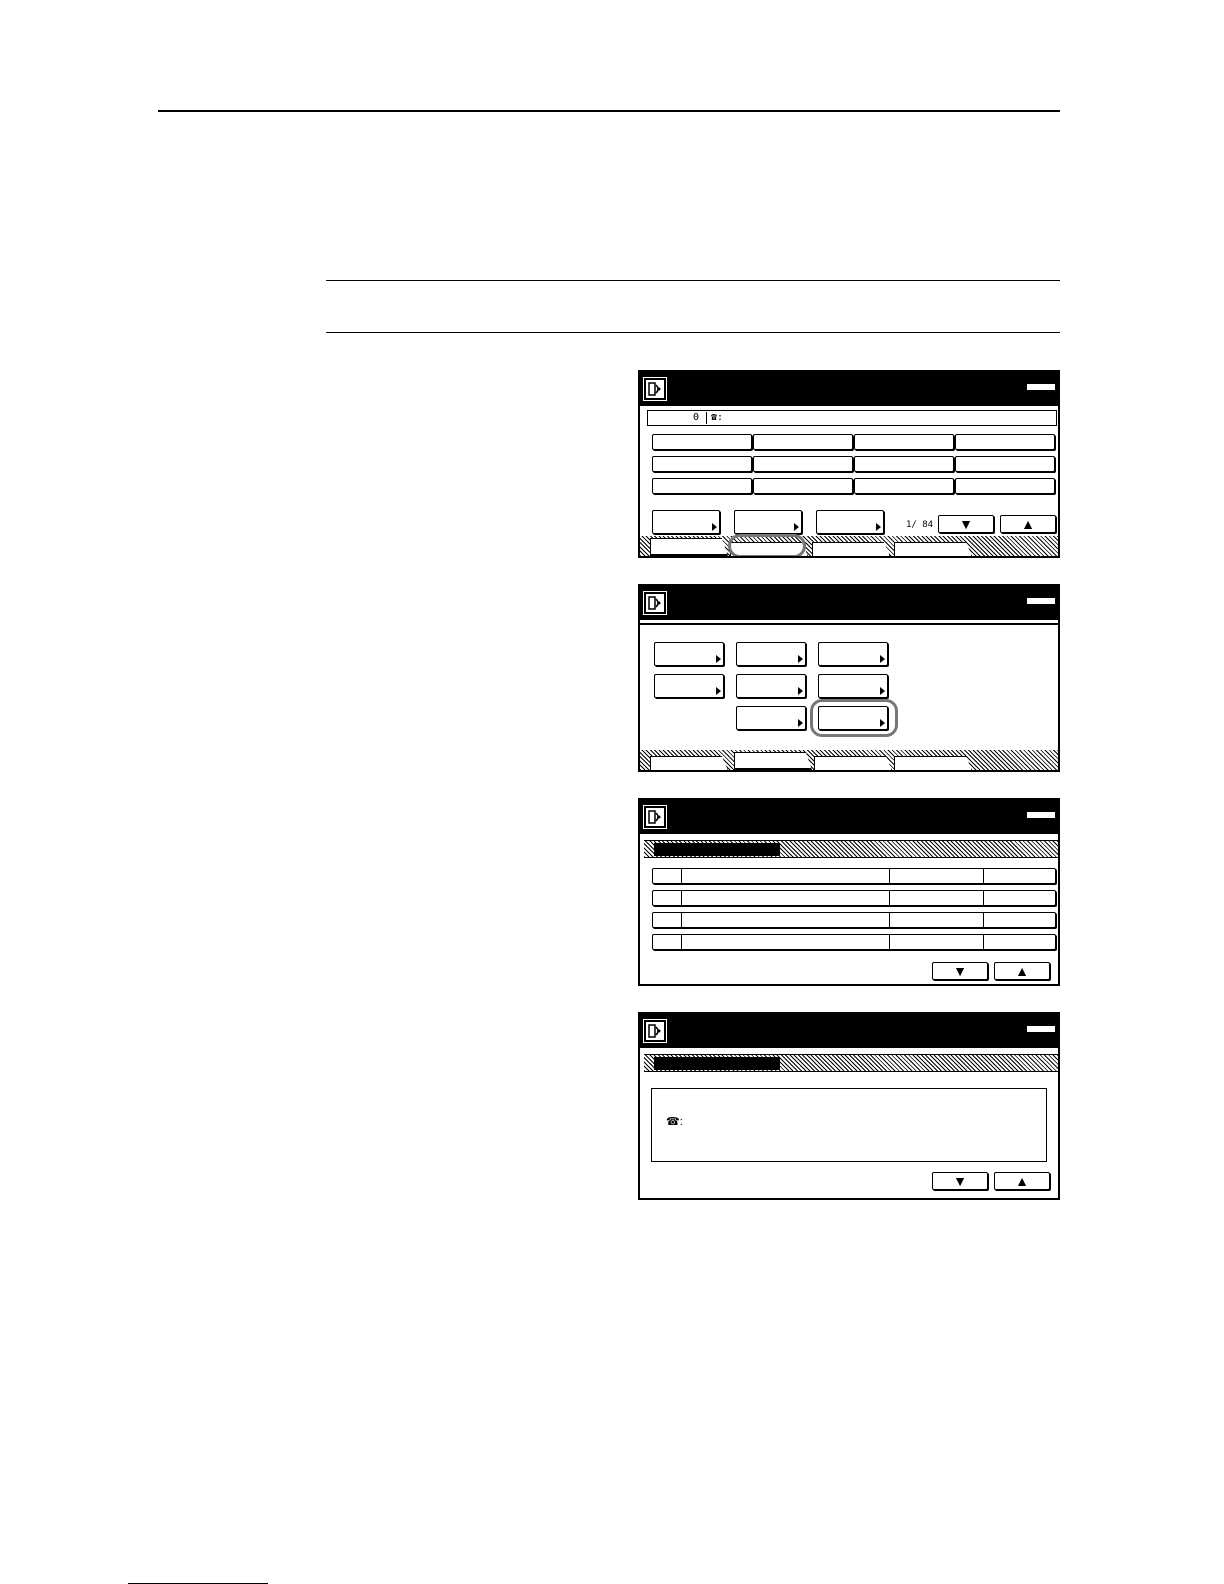  Describe the element at coordinates (706, 418) in the screenshot. I see `destination-separator` at that location.